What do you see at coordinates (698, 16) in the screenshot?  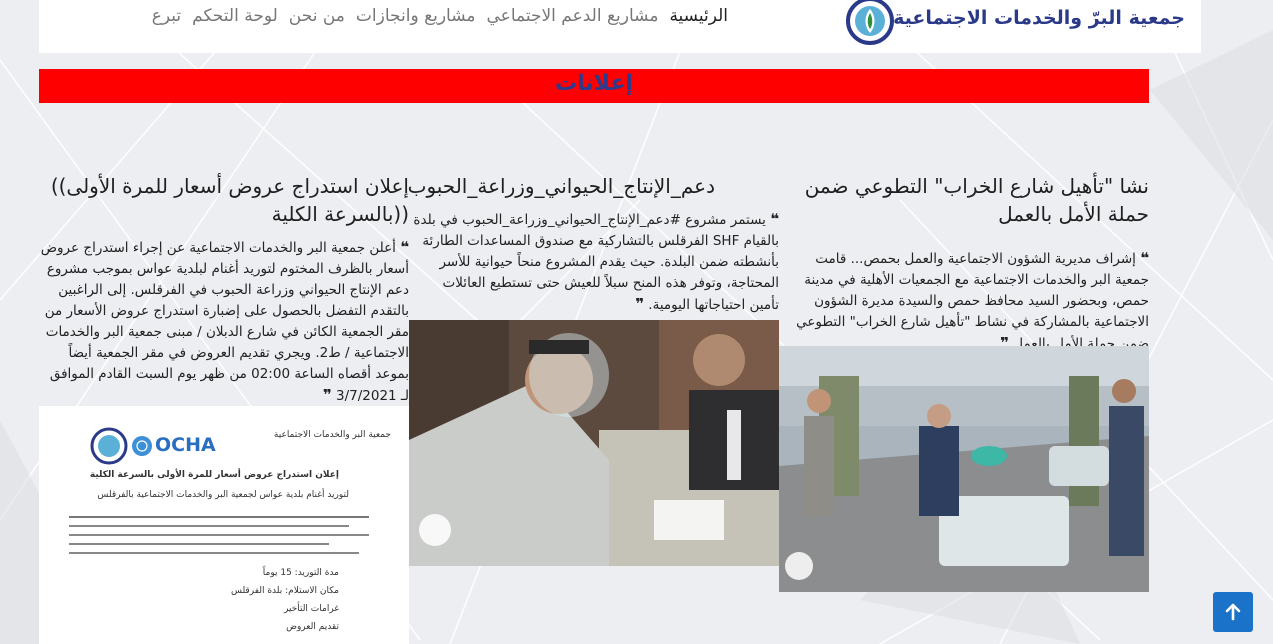 I see `nav-item-home: الرئيسية` at bounding box center [698, 16].